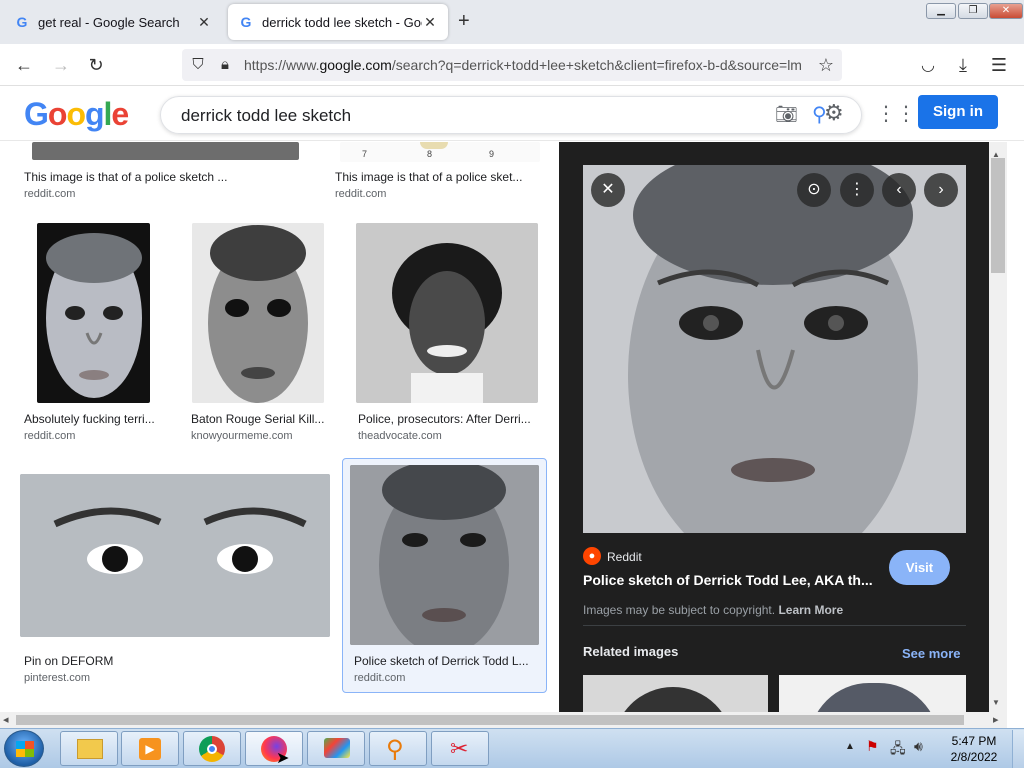  Describe the element at coordinates (786, 114) in the screenshot. I see `camera-icon: 📷︎` at that location.